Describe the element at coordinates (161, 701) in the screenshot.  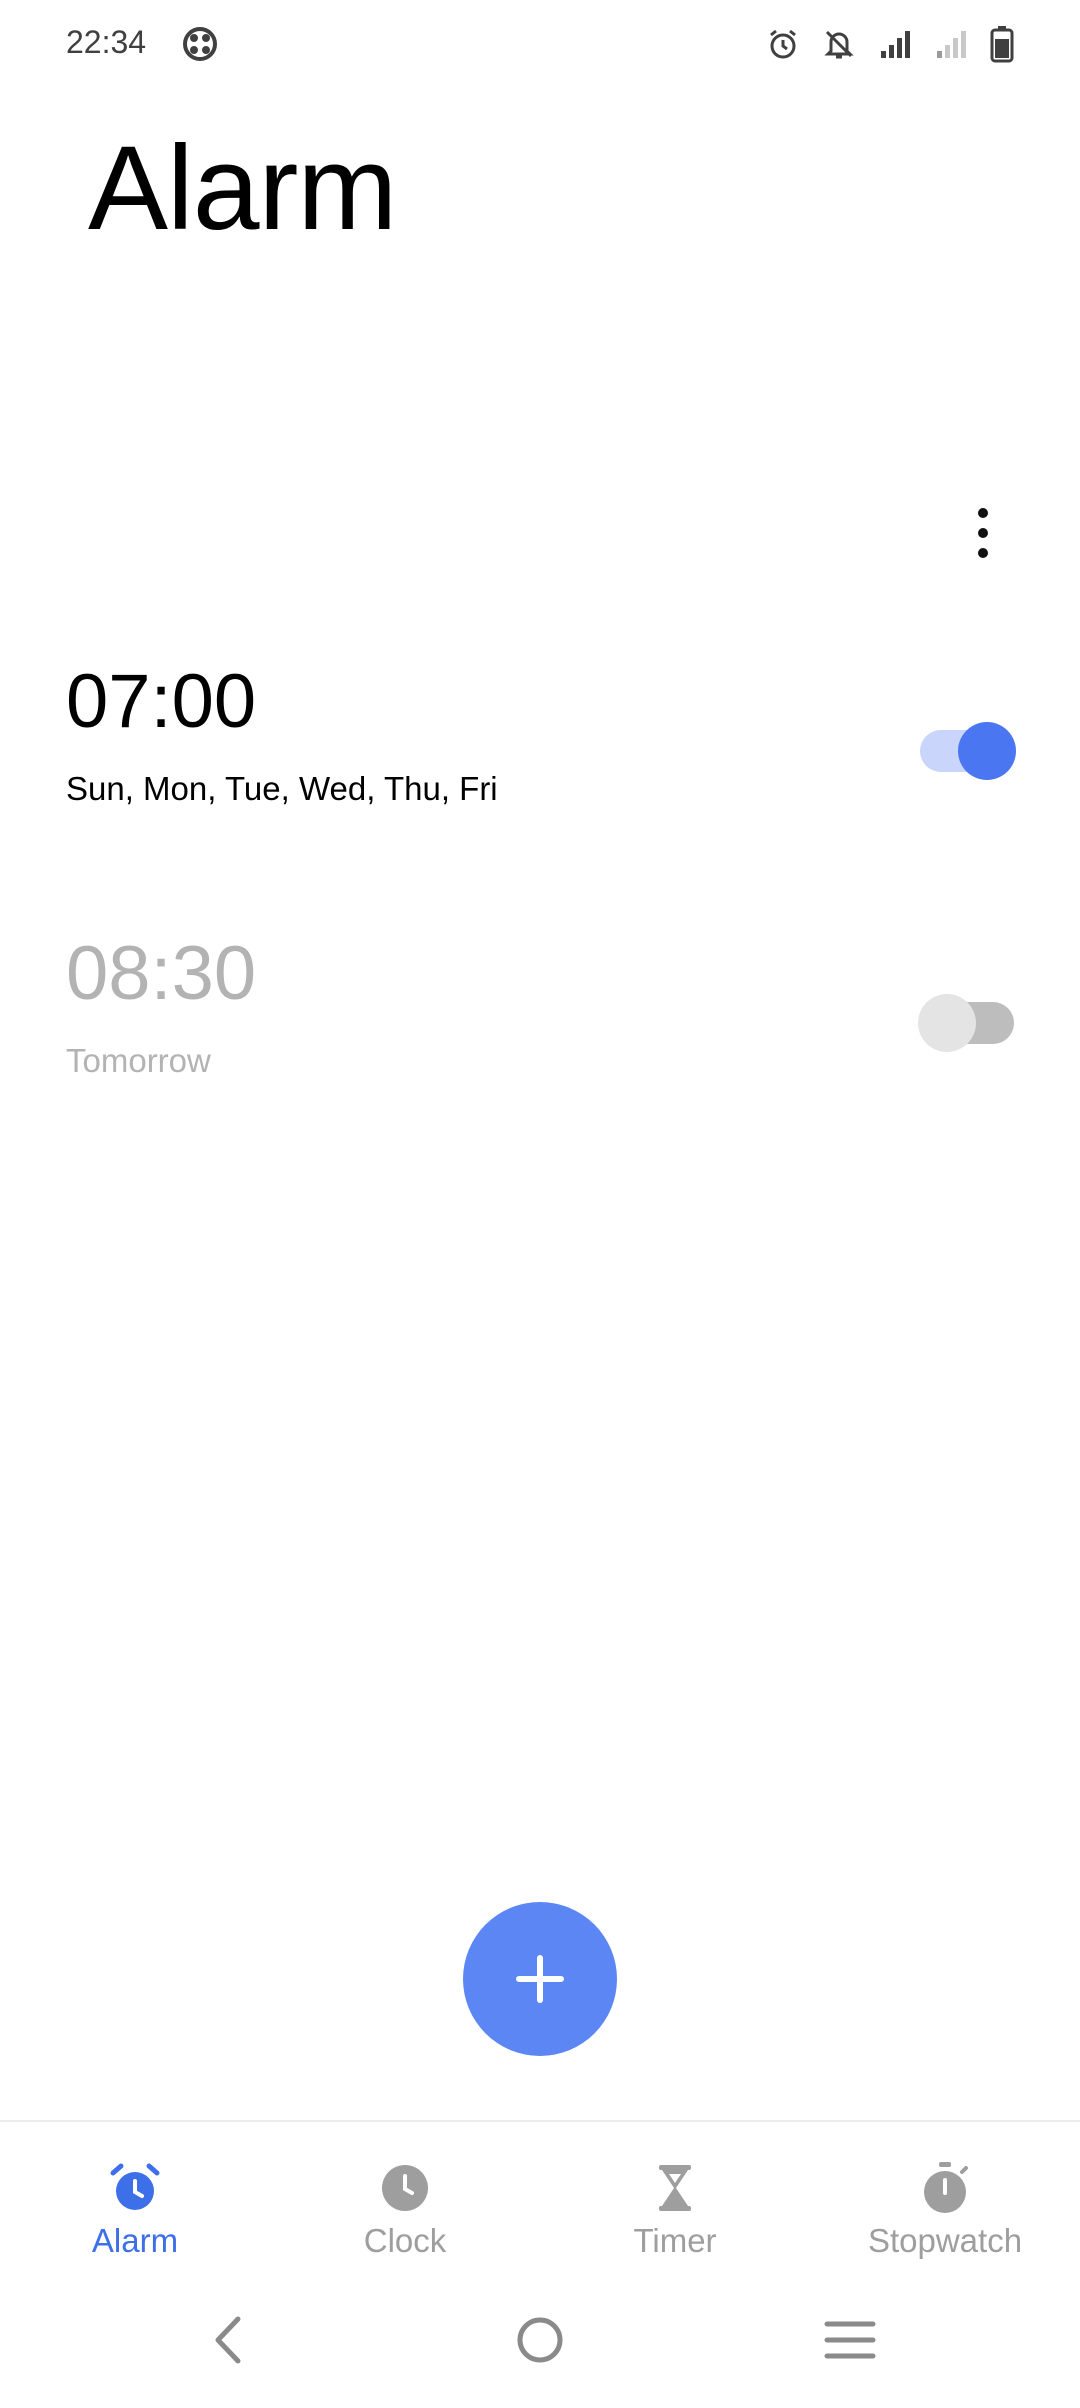
I see `alarm-time: 07:00` at that location.